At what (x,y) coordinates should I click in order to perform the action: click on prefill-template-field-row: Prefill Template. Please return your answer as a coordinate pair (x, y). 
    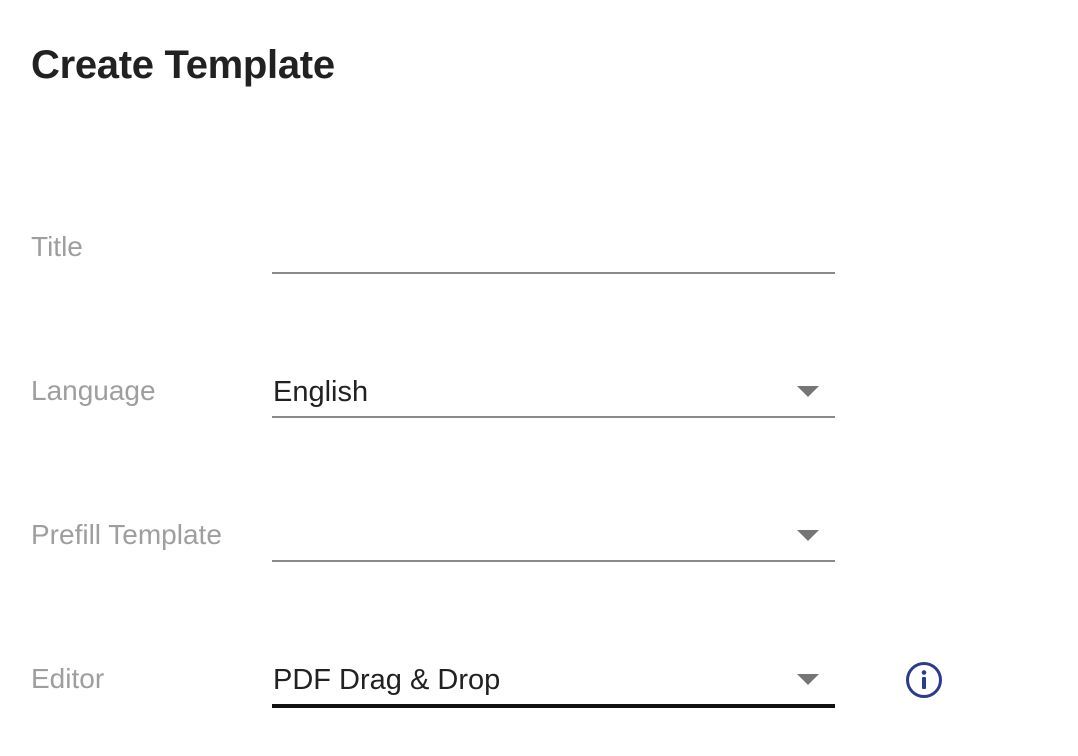
    Looking at the image, I should click on (539, 550).